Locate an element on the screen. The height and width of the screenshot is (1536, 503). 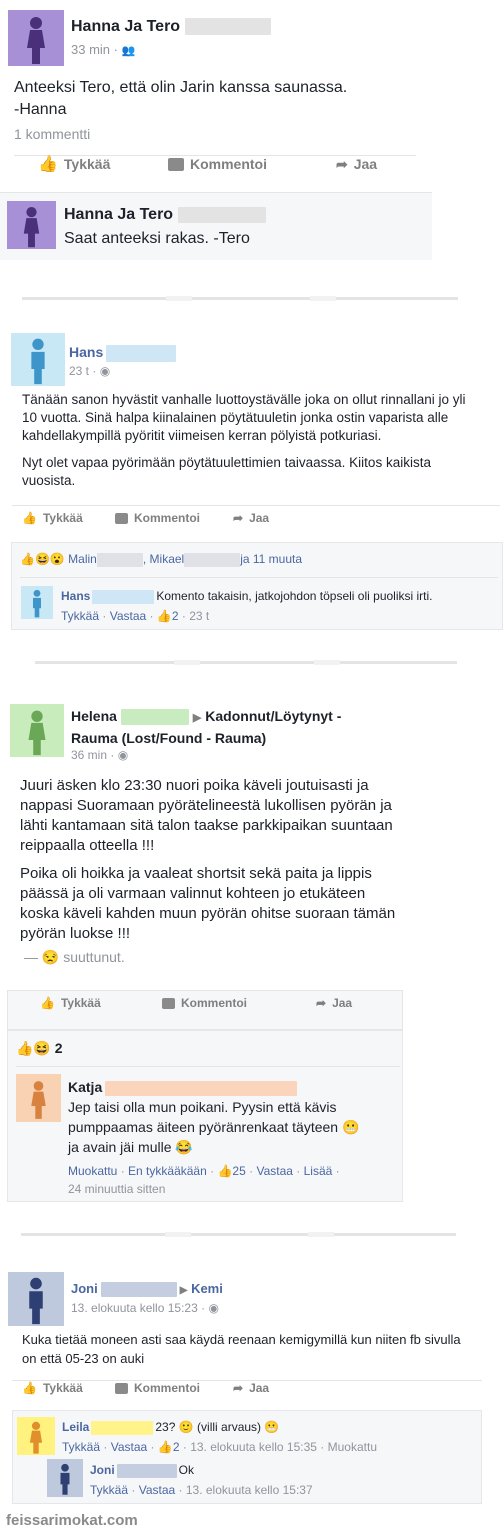
post-time: 33 min · 👥 is located at coordinates (103, 49).